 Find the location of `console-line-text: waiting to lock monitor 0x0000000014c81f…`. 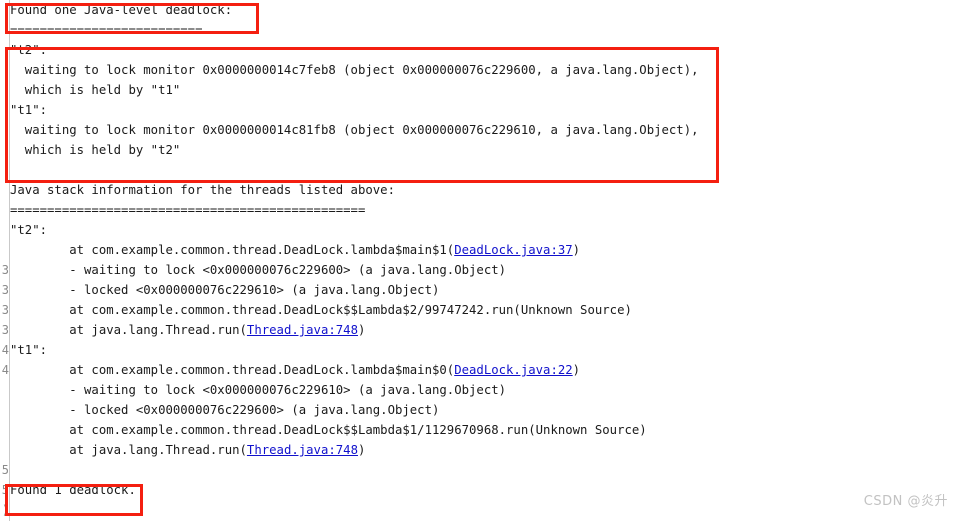

console-line-text: waiting to lock monitor 0x0000000014c81f… is located at coordinates (354, 130).